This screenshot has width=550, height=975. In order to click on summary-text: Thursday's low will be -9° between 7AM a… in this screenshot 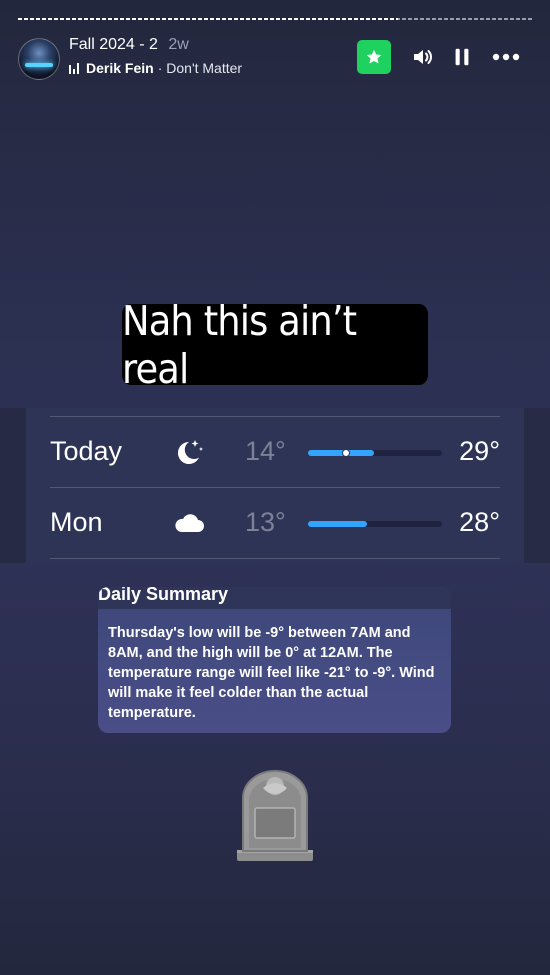, I will do `click(271, 673)`.